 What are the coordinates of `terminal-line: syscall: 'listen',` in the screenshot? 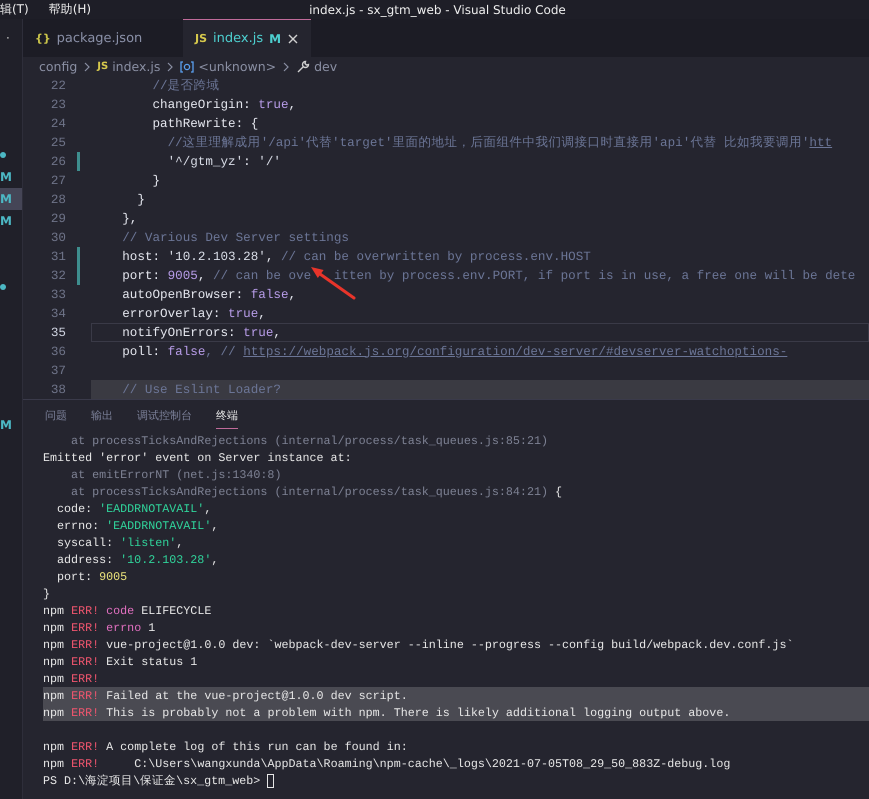 It's located at (120, 543).